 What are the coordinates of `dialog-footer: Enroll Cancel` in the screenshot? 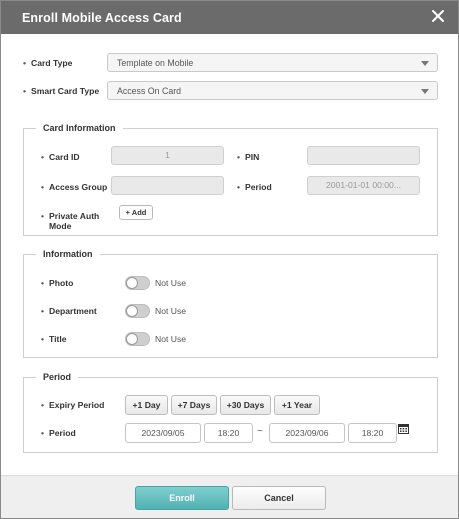 It's located at (229, 496).